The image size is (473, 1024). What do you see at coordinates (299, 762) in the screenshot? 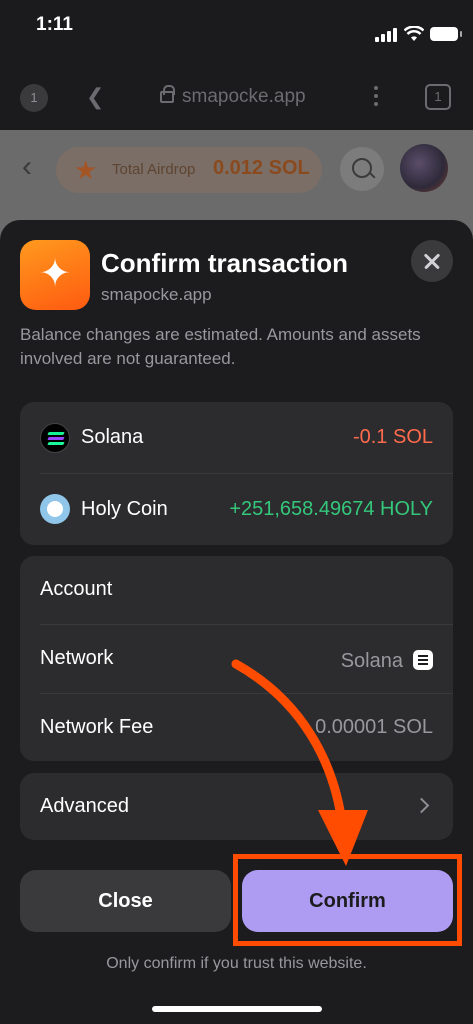
I see `annotation-arrow-icon` at bounding box center [299, 762].